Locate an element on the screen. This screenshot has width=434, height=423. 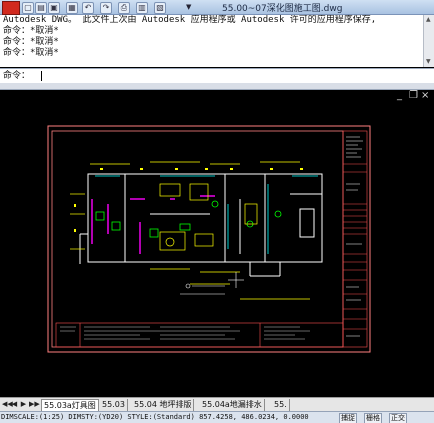
legend-symbol is located at coordinates (202, 289).